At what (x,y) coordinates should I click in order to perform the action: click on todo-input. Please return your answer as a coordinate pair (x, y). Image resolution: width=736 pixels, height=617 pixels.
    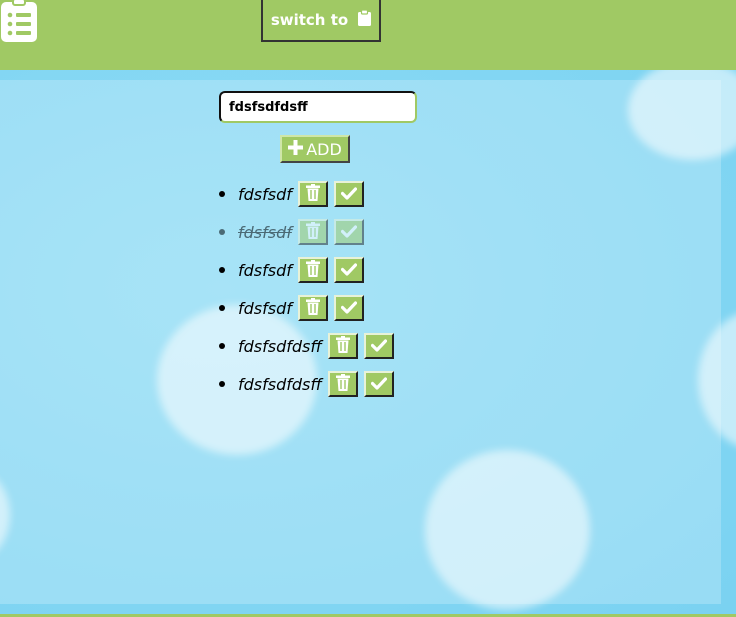
    Looking at the image, I should click on (318, 107).